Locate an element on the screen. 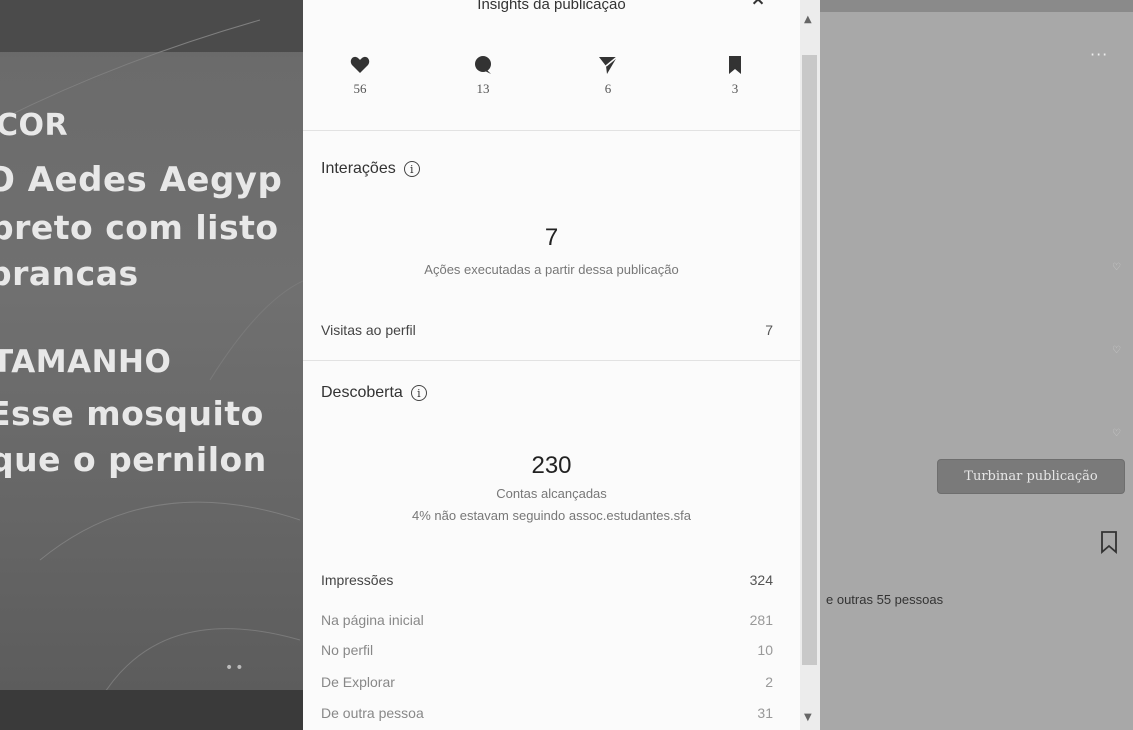  right-panel-top-edge is located at coordinates (966, 6).